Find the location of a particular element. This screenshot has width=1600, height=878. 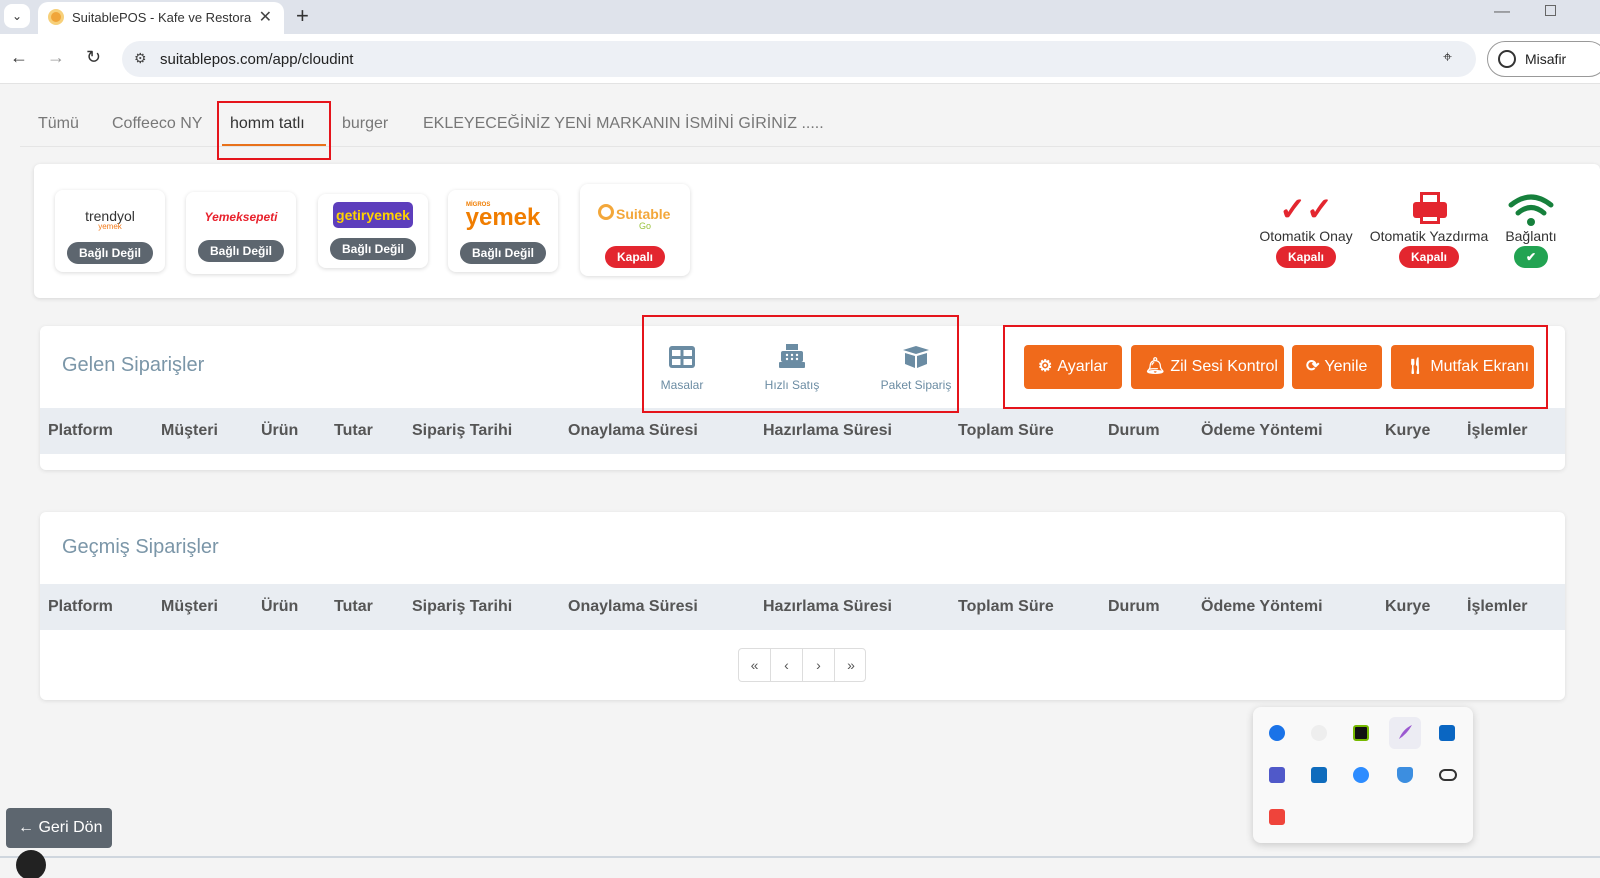

yemeksepeti-status-badge: Bağlı Değil is located at coordinates (241, 251).